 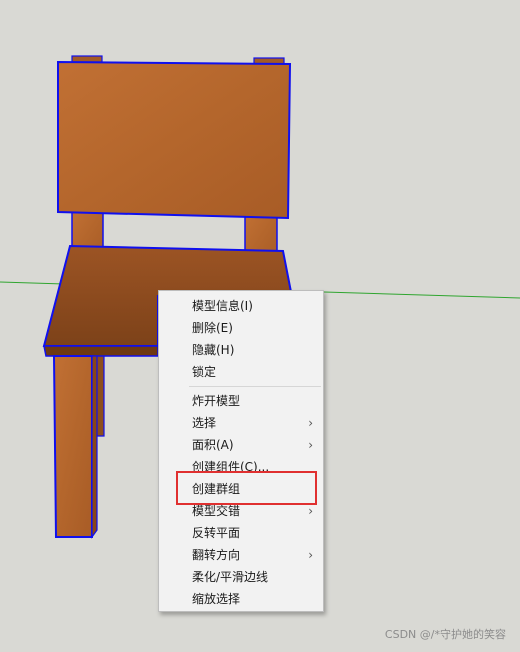 What do you see at coordinates (246, 488) in the screenshot?
I see `highlight-box` at bounding box center [246, 488].